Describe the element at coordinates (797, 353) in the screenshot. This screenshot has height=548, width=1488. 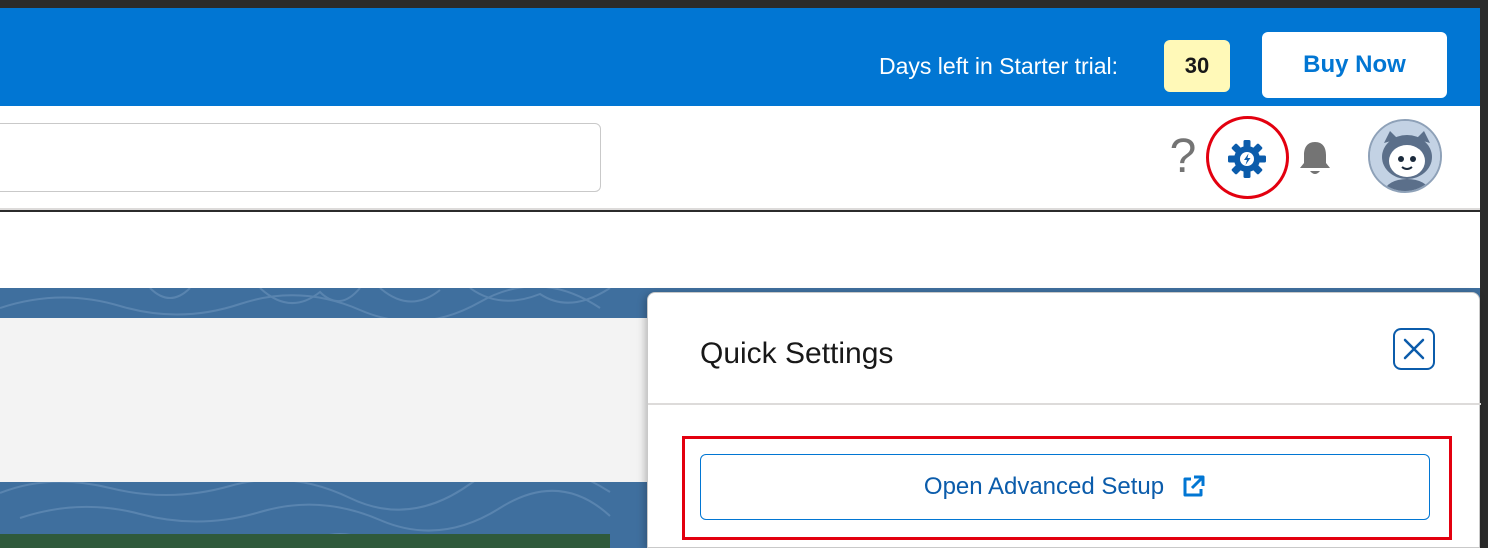
I see `quick-settings-title: Quick Settings` at that location.